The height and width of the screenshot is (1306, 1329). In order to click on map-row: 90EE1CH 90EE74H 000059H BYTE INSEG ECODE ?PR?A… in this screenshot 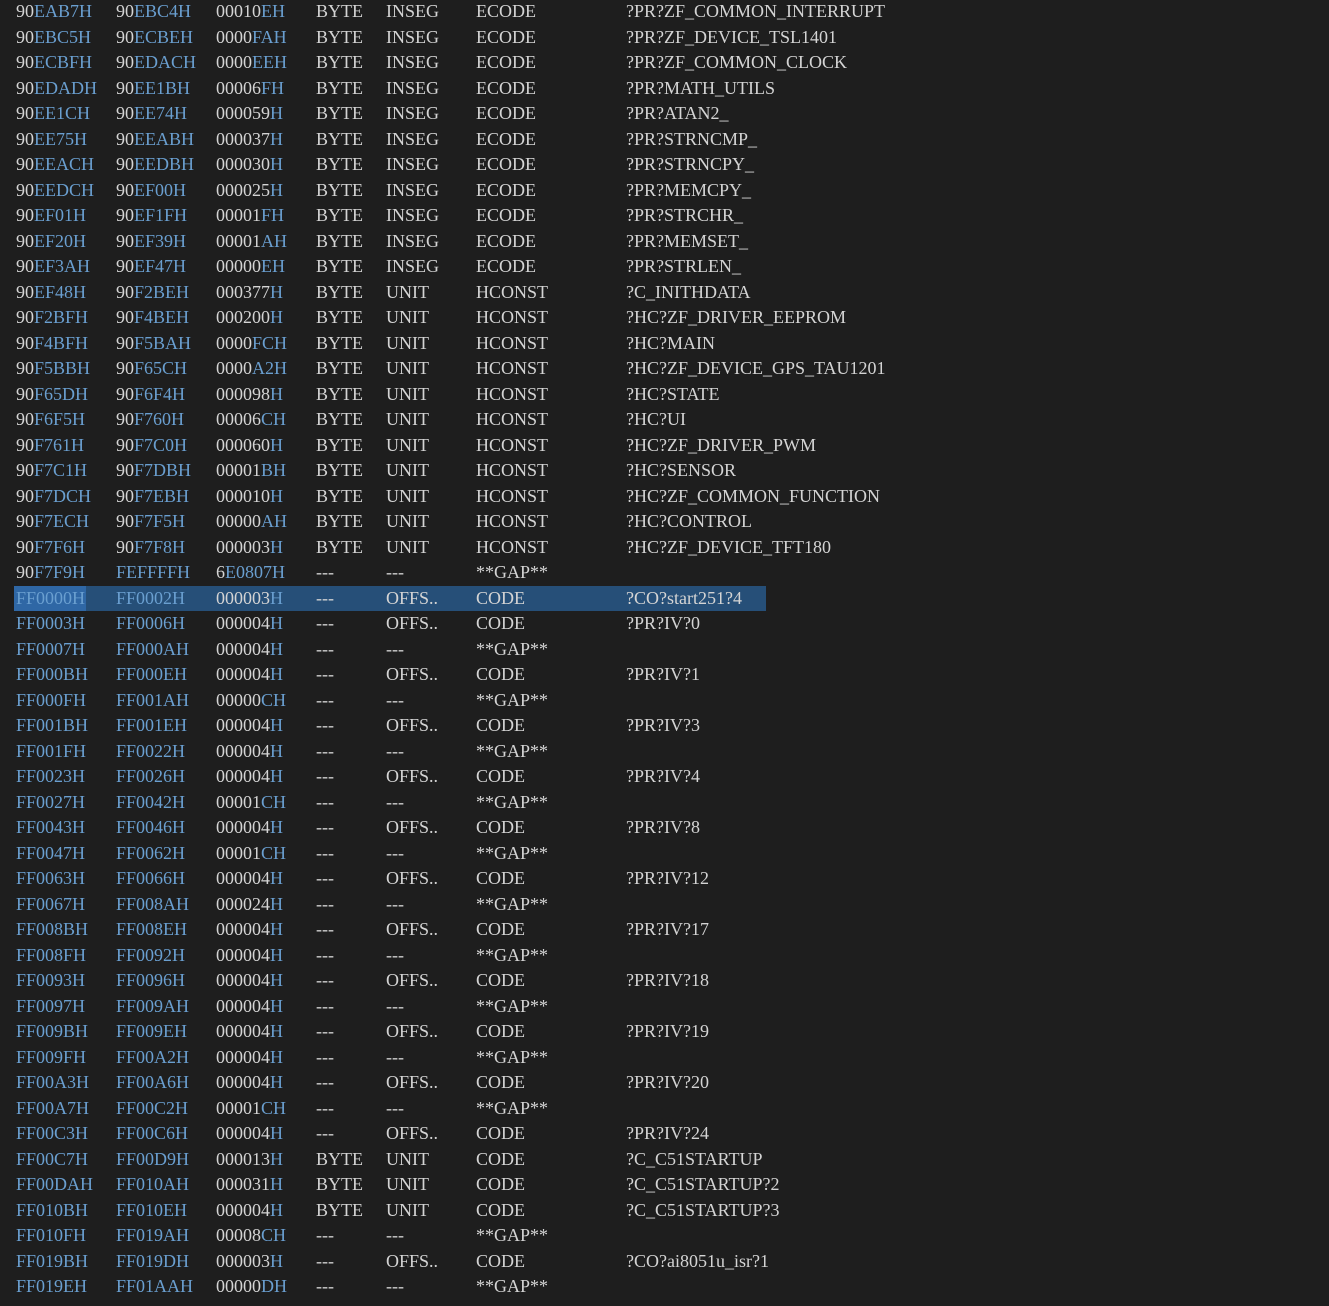, I will do `click(664, 114)`.